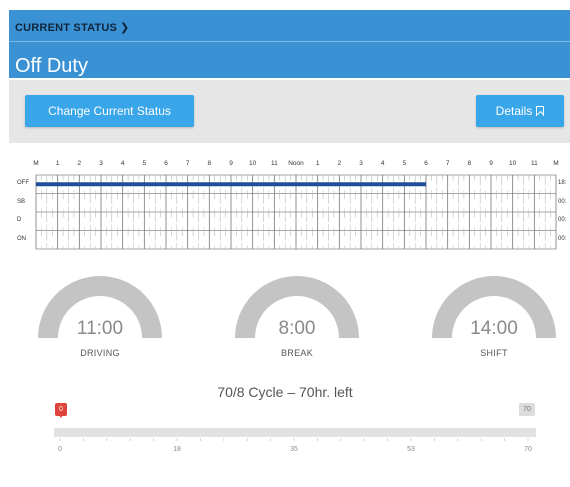 This screenshot has height=487, width=570. What do you see at coordinates (296, 212) in the screenshot?
I see `log-grid-graphic` at bounding box center [296, 212].